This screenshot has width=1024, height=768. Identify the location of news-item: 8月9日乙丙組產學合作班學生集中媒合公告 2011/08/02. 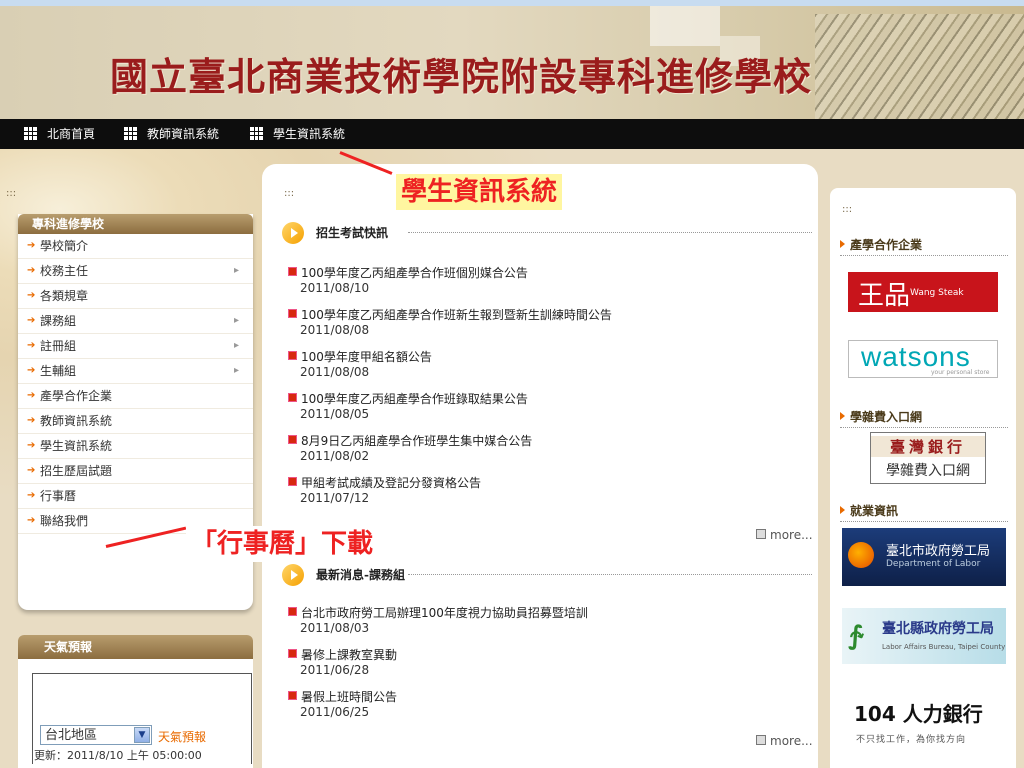
(548, 453).